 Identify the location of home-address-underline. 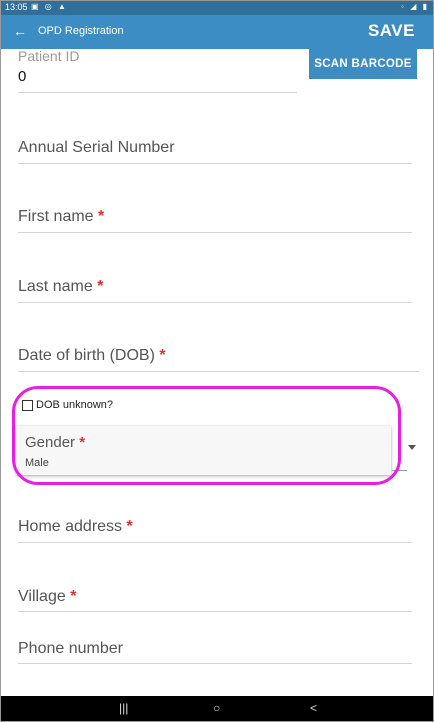
(215, 542).